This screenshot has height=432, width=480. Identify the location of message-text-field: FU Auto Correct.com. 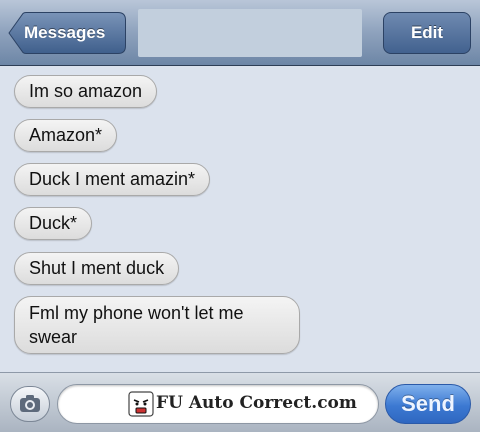
(218, 404).